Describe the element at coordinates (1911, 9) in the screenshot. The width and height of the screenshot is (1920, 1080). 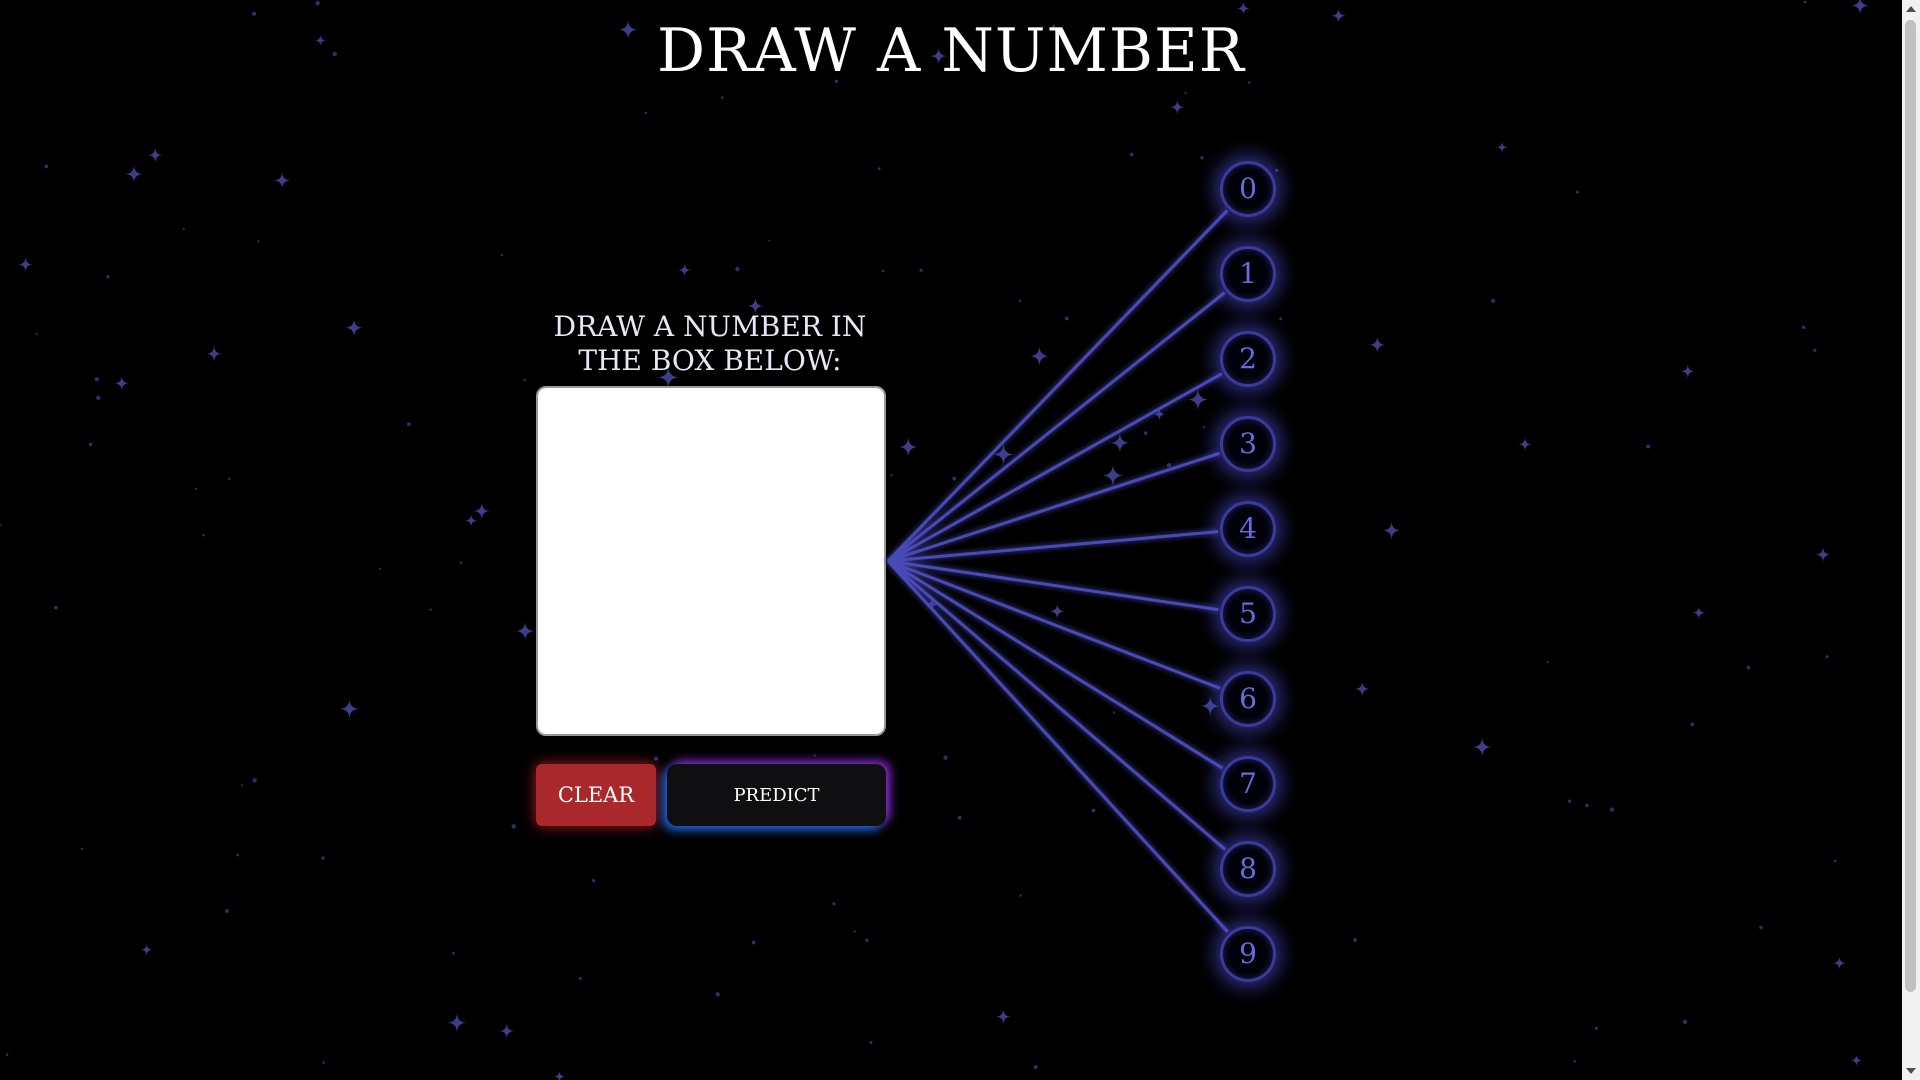
I see `scroll-up-arrow-icon` at that location.